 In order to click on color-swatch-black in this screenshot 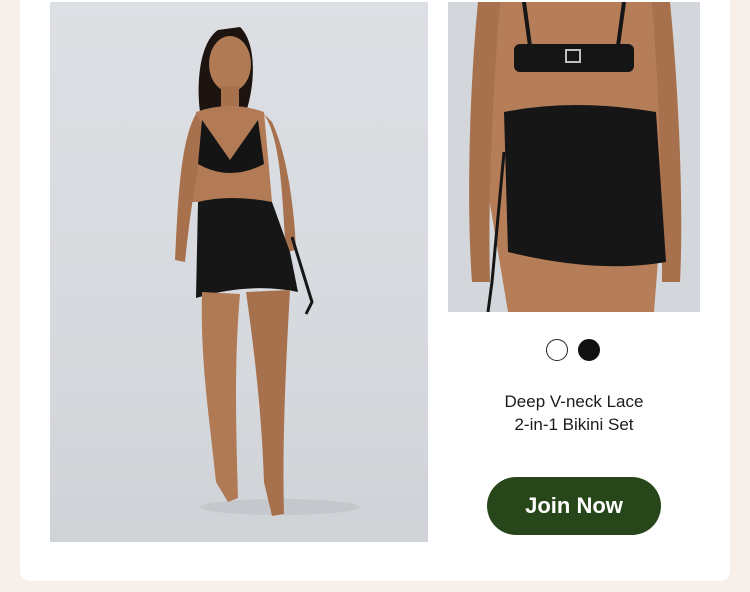, I will do `click(589, 350)`.